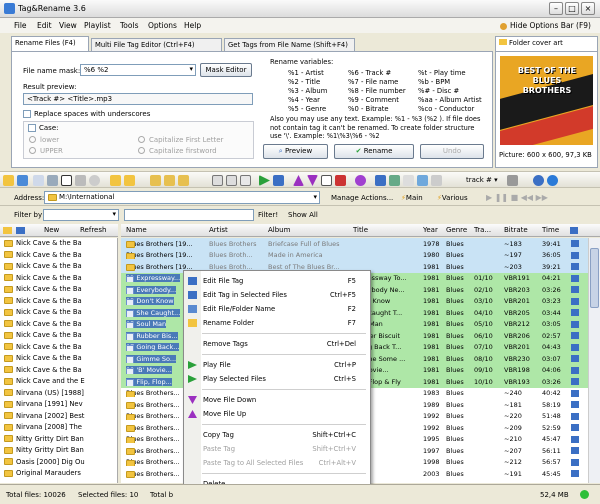 This screenshot has height=504, width=600. I want to click on action-main-button: ⚡Main, so click(412, 198).